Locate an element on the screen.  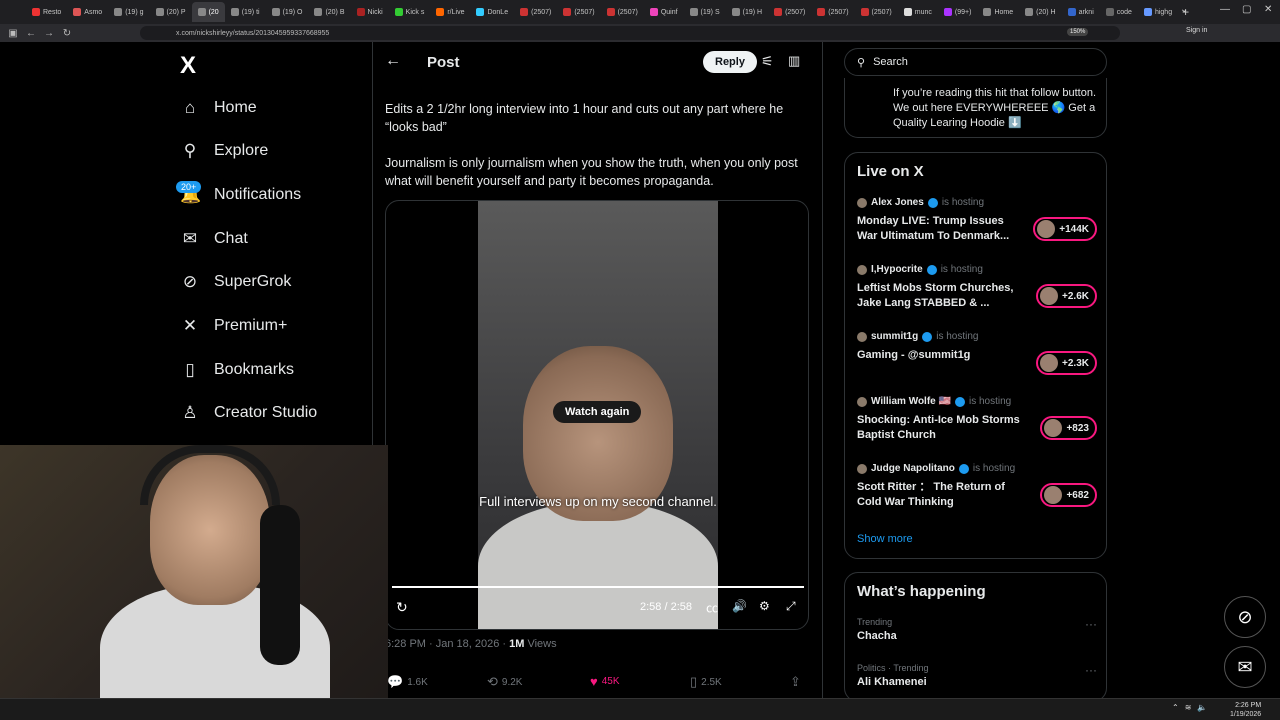
back-arrow-icon: ← is located at coordinates (393, 61).